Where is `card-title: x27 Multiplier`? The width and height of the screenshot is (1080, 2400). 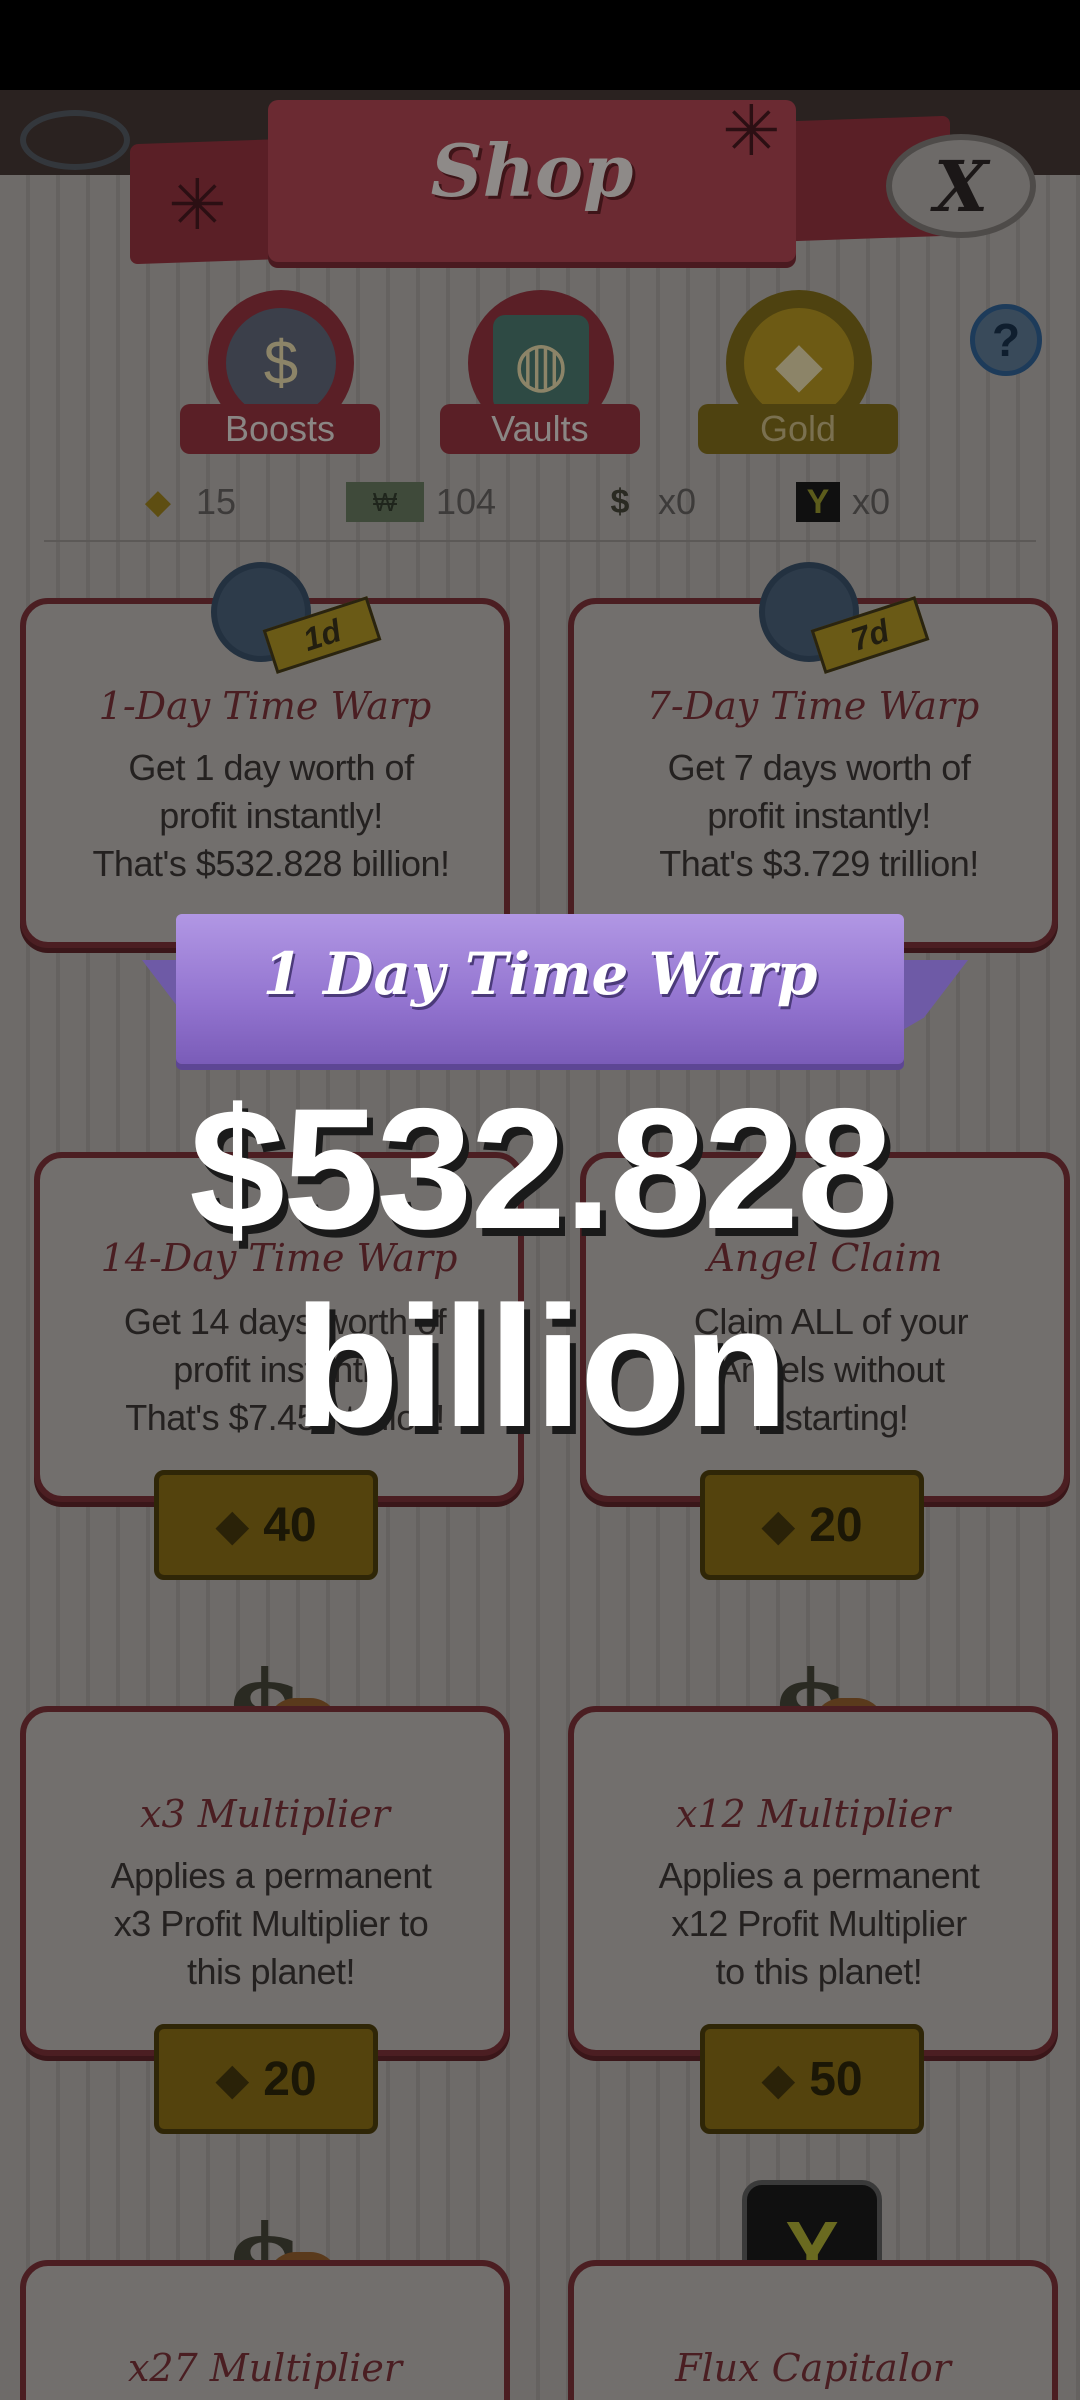
card-title: x27 Multiplier is located at coordinates (265, 2368).